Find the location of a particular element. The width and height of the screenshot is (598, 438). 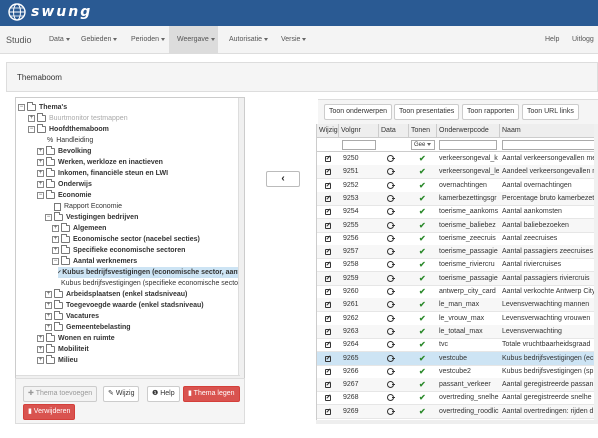

tree-node: + Arbeidsplaatsen (enkel stadsniveau) is located at coordinates (116, 294).